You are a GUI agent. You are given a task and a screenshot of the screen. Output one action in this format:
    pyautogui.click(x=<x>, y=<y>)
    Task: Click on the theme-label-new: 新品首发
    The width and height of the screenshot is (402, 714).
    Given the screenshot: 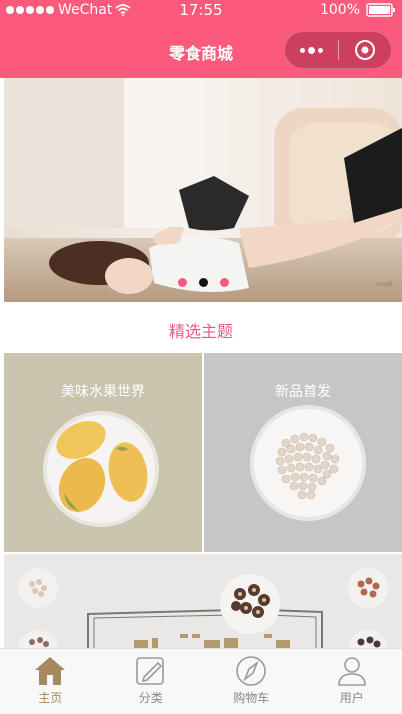 What is the action you would take?
    pyautogui.click(x=303, y=392)
    